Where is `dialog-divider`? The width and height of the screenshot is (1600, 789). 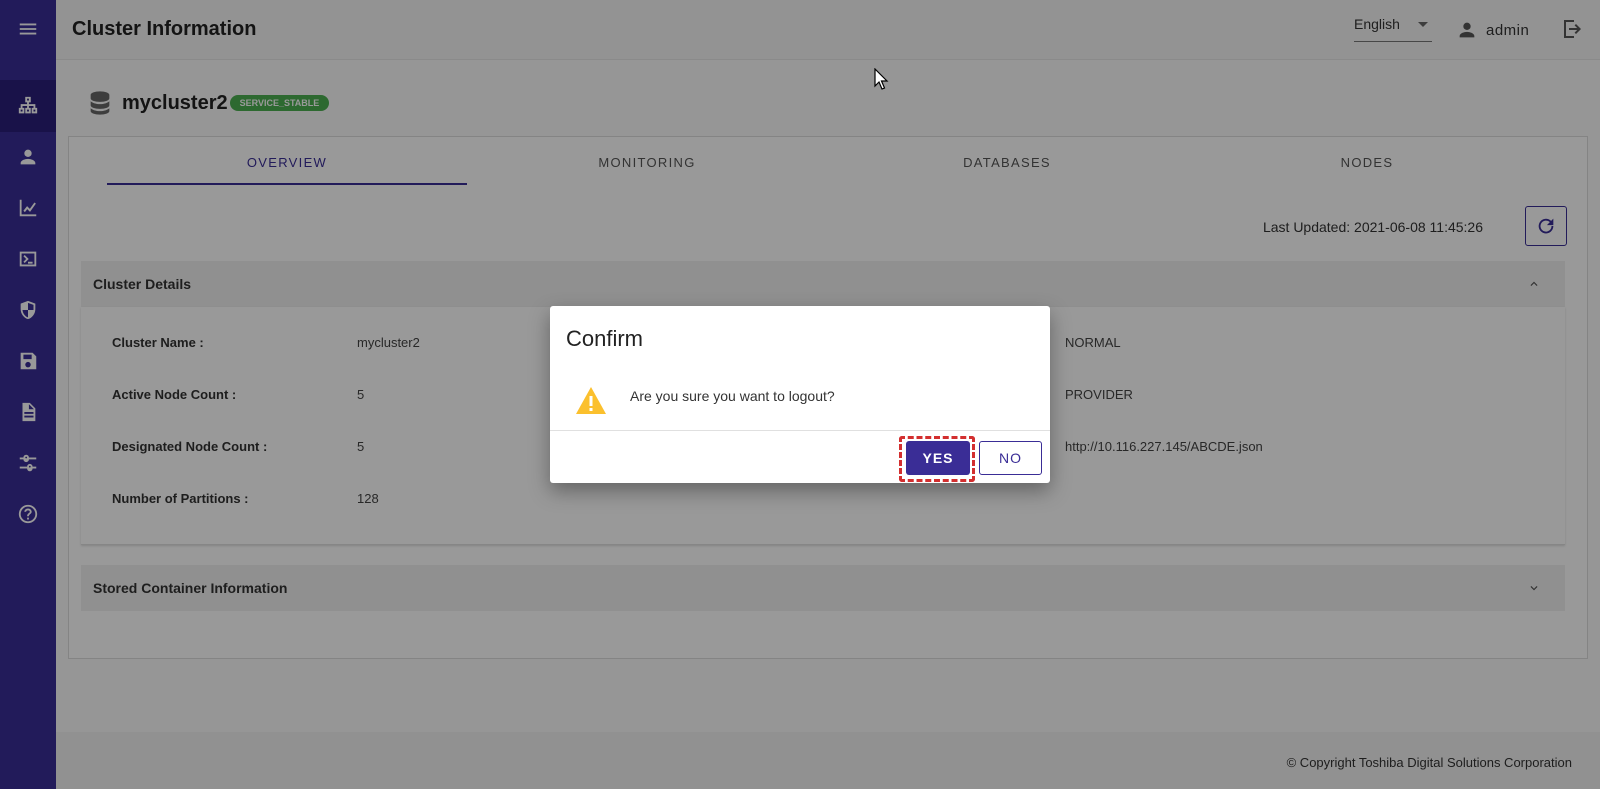
dialog-divider is located at coordinates (800, 430).